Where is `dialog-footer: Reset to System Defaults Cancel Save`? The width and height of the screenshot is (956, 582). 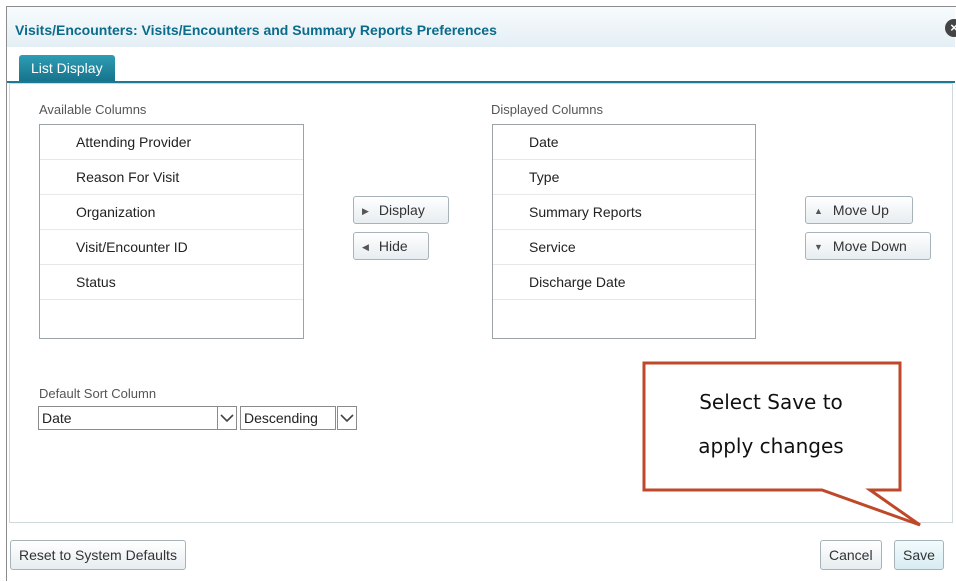
dialog-footer: Reset to System Defaults Cancel Save is located at coordinates (481, 552).